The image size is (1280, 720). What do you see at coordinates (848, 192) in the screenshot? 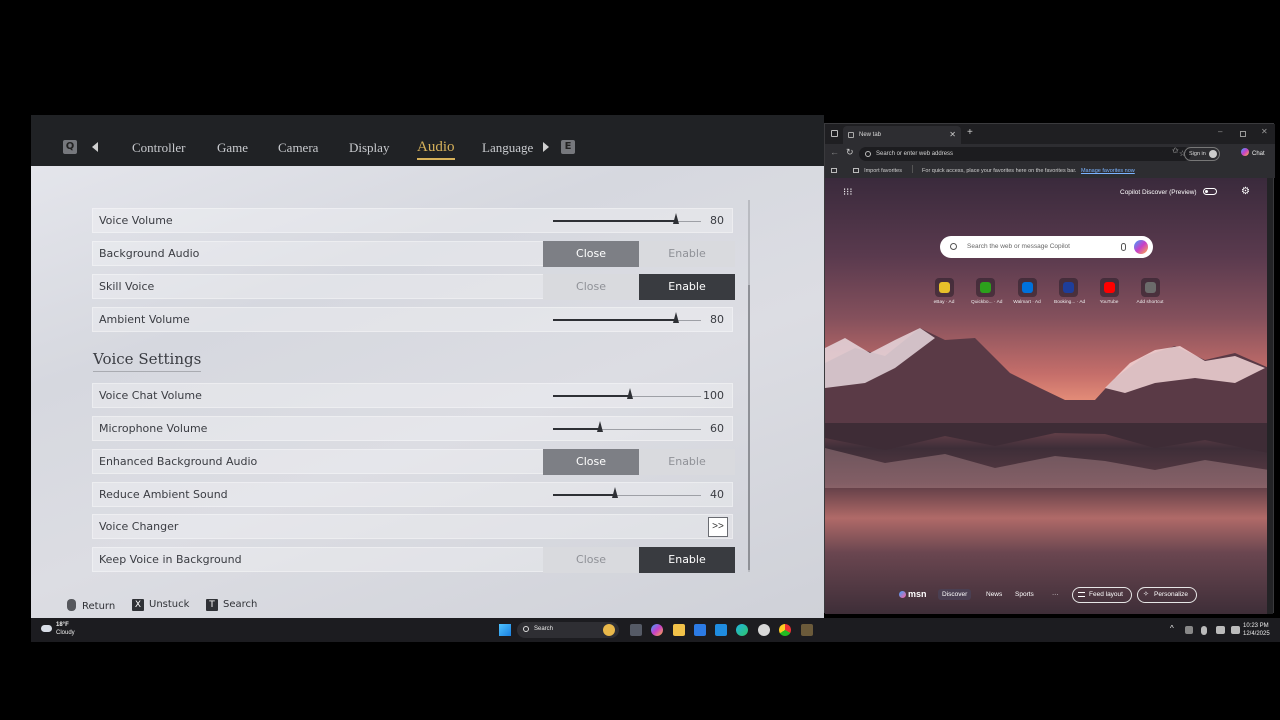
I see `apps-launcher-icon: ⁝⁝⁝` at bounding box center [848, 192].